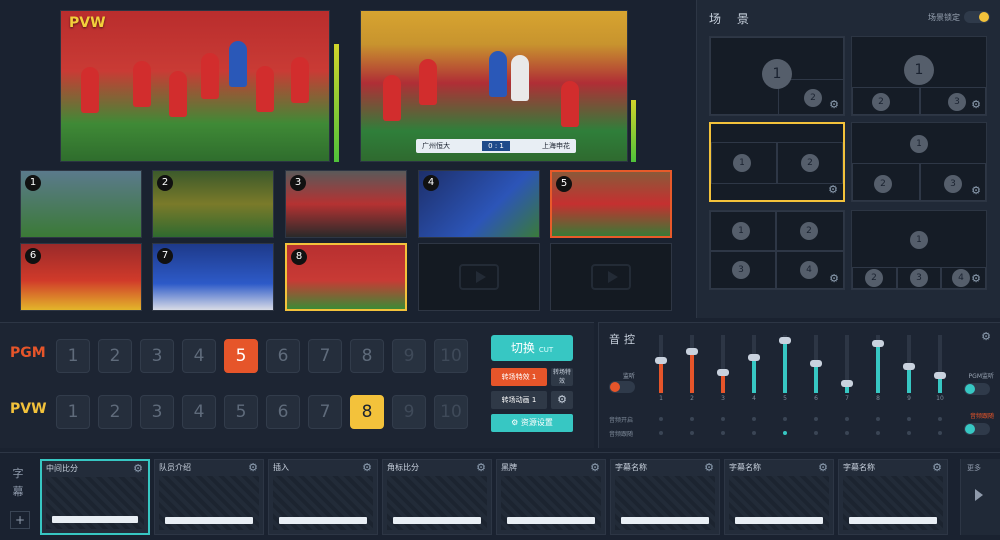  What do you see at coordinates (209, 497) in the screenshot?
I see `caption-card: 队员介绍 ⚙` at bounding box center [209, 497].